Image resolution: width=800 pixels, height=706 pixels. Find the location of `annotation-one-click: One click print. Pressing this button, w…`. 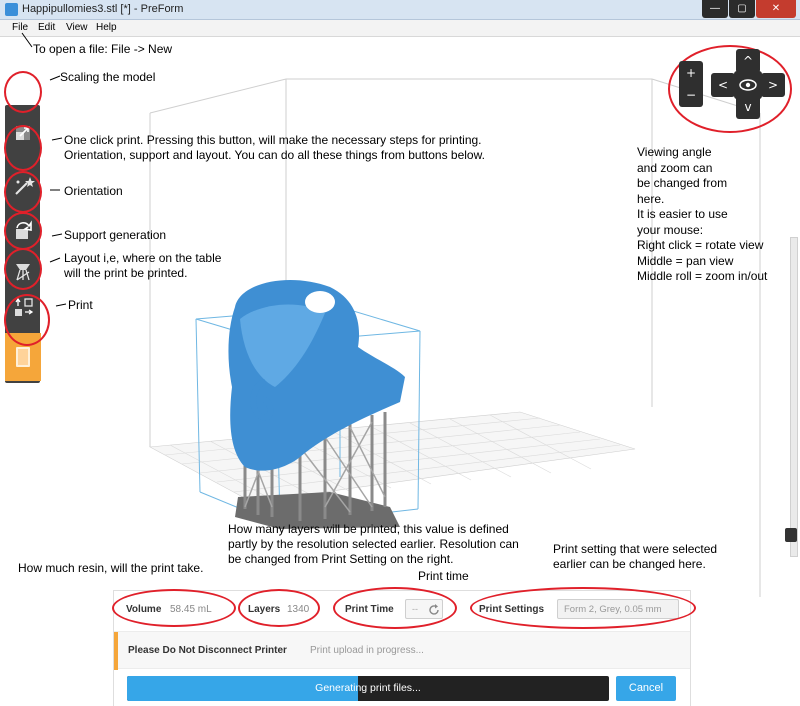

annotation-one-click: One click print. Pressing this button, w… is located at coordinates (274, 147).